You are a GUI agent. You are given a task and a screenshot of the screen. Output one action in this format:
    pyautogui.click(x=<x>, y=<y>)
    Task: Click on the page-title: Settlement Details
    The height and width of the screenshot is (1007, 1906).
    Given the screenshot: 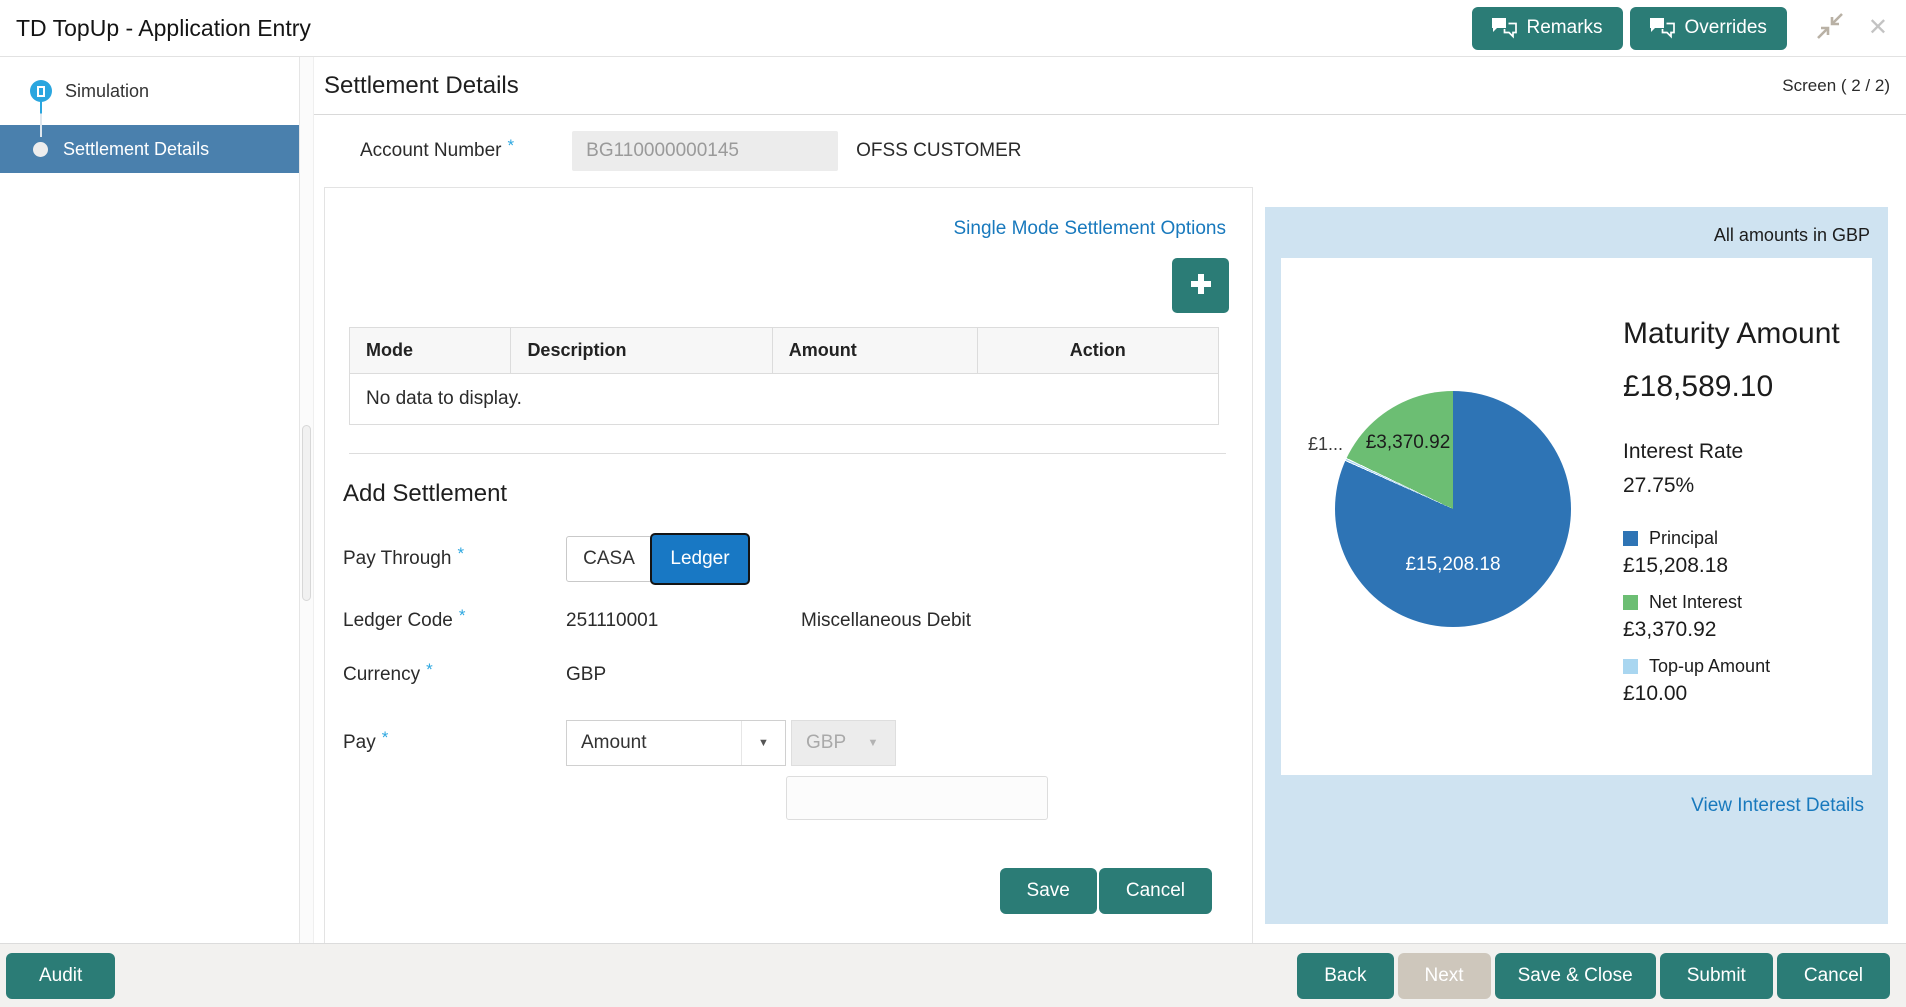 What is the action you would take?
    pyautogui.click(x=421, y=85)
    